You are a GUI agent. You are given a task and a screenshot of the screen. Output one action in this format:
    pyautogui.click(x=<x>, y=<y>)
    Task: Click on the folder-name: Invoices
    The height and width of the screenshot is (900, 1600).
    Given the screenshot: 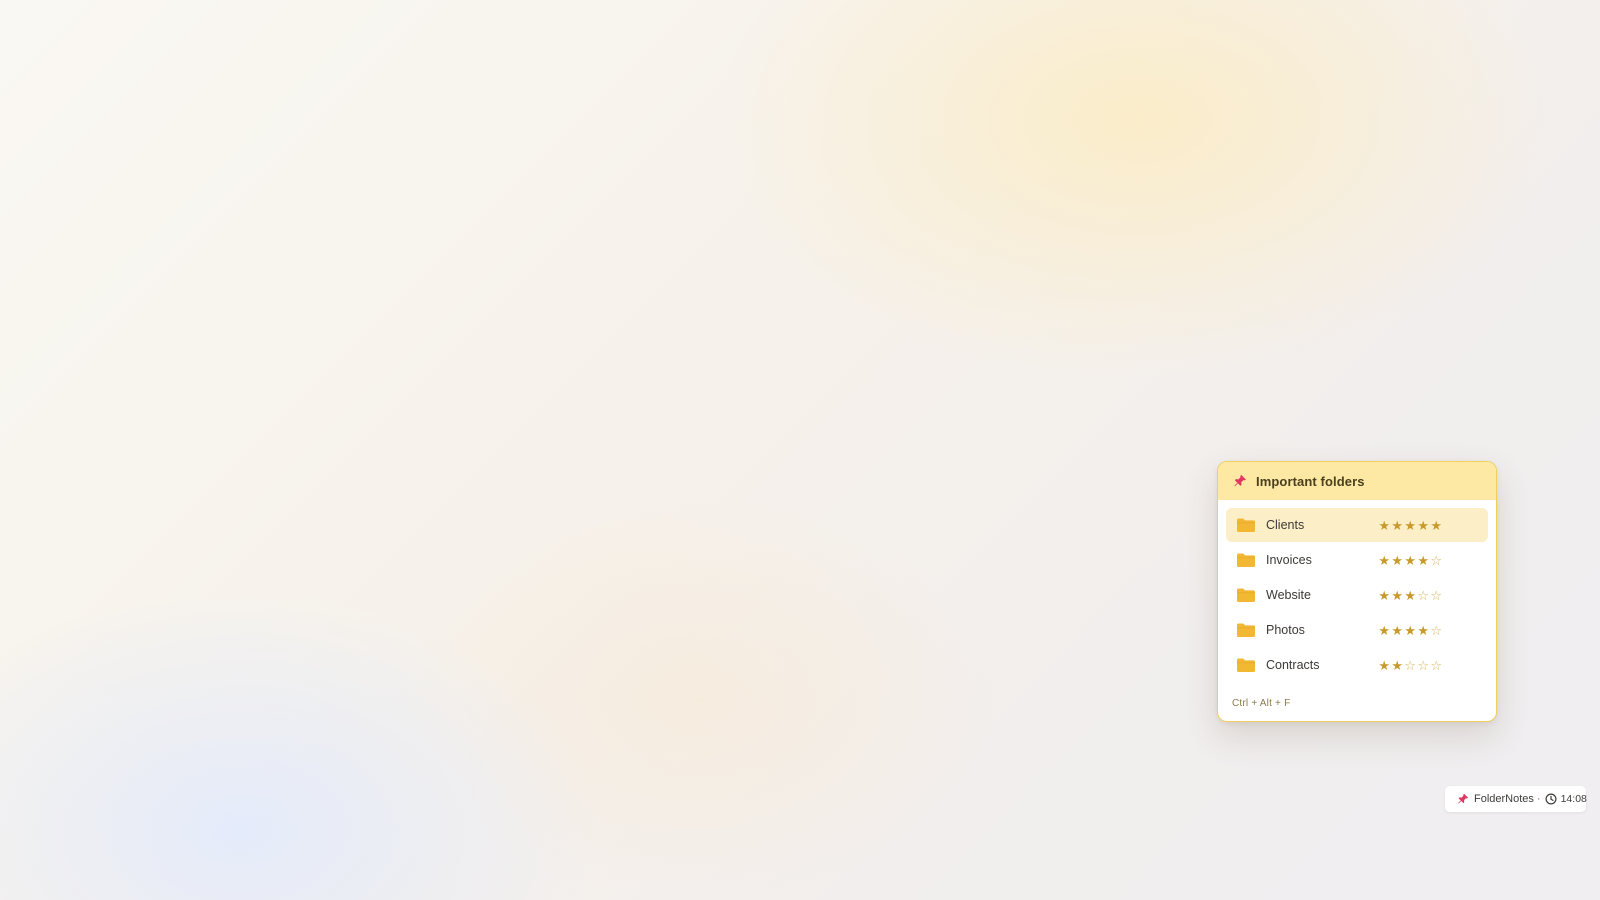 What is the action you would take?
    pyautogui.click(x=1289, y=560)
    